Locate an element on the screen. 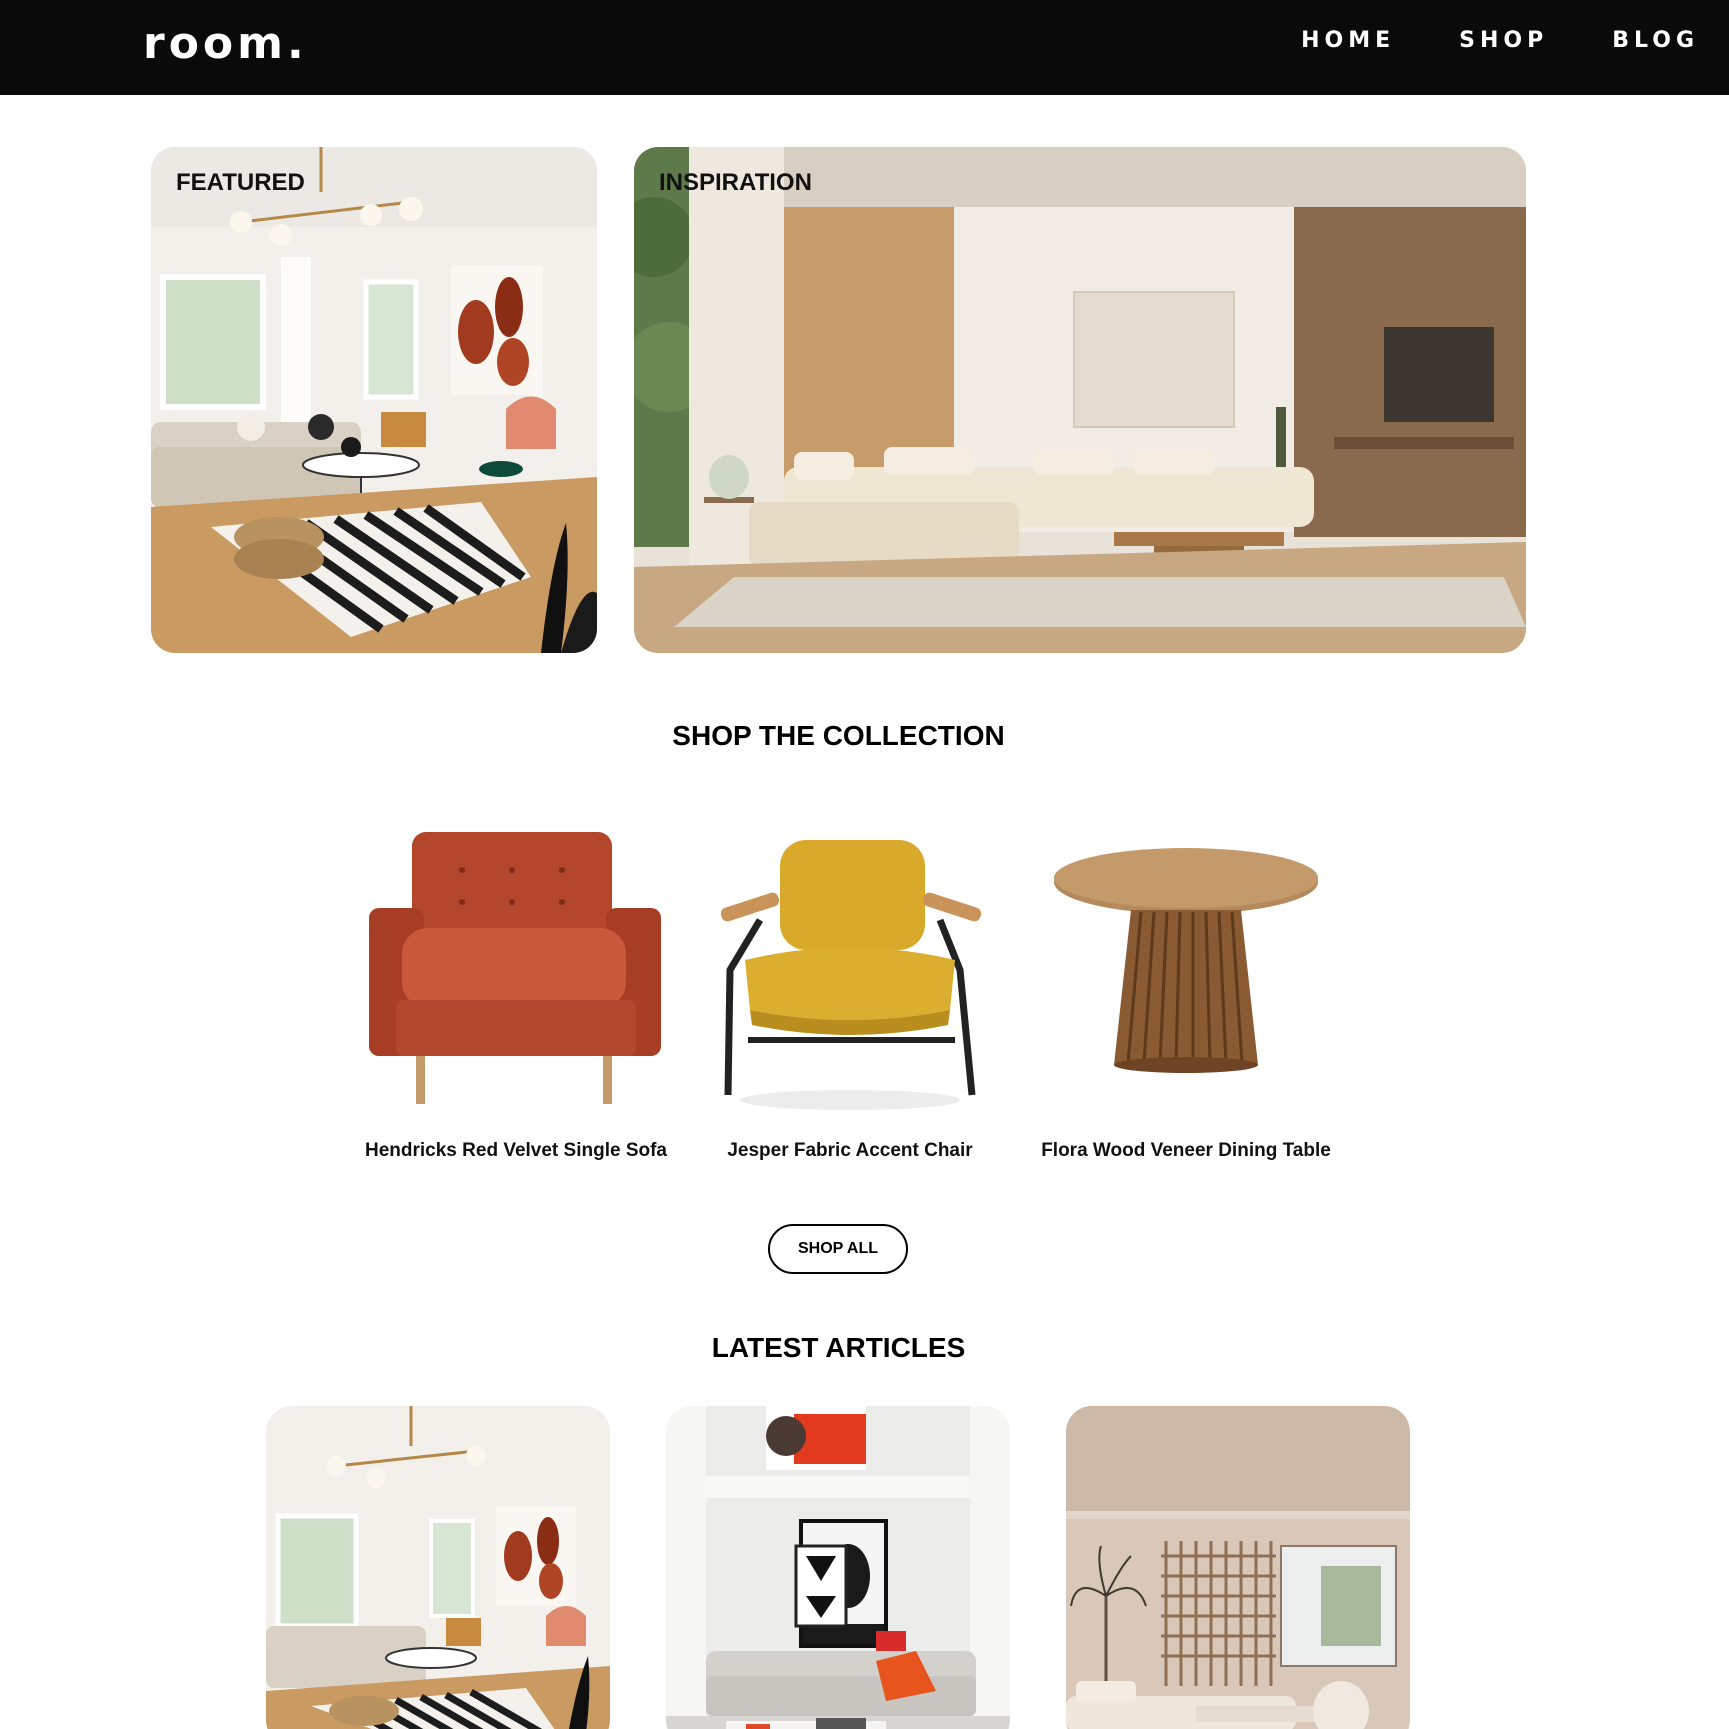  nav-blog-link: BLOG is located at coordinates (1655, 41).